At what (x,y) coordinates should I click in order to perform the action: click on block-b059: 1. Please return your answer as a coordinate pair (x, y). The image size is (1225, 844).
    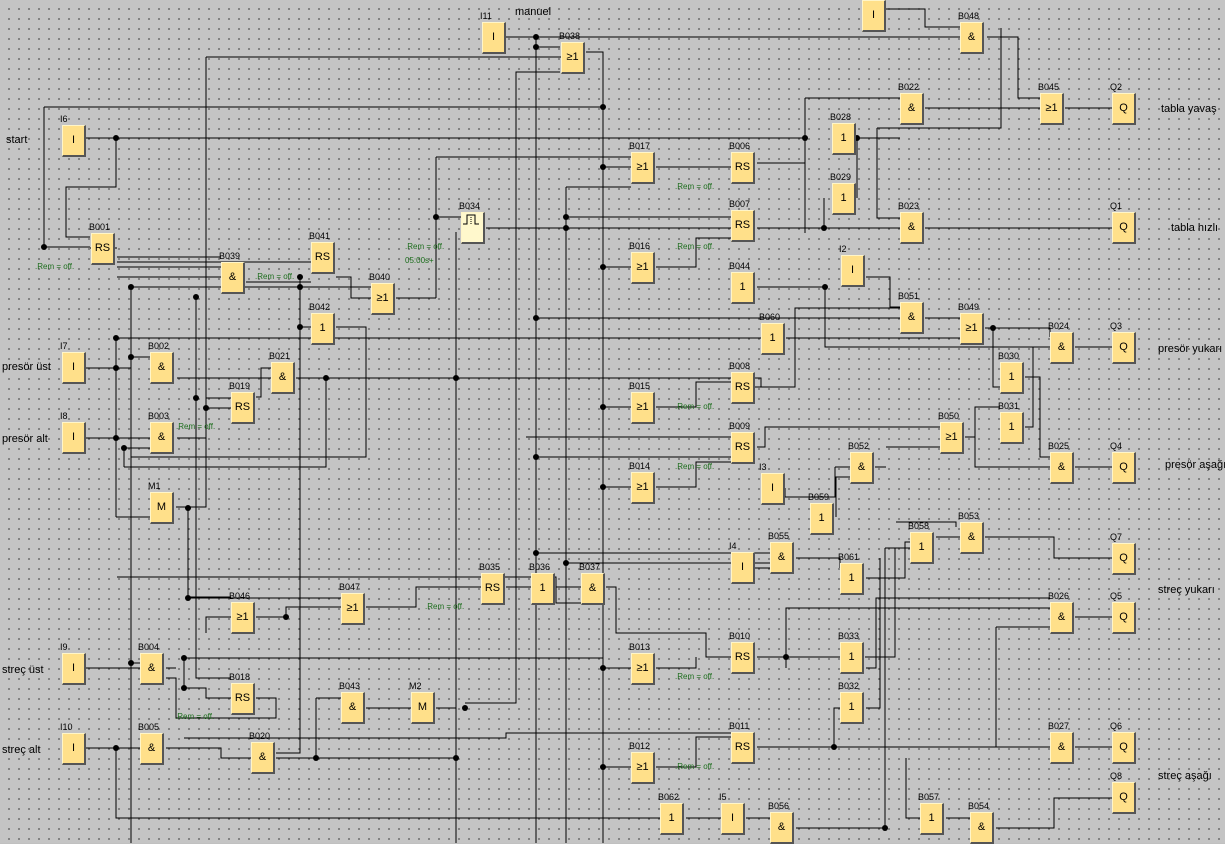
    Looking at the image, I should click on (822, 519).